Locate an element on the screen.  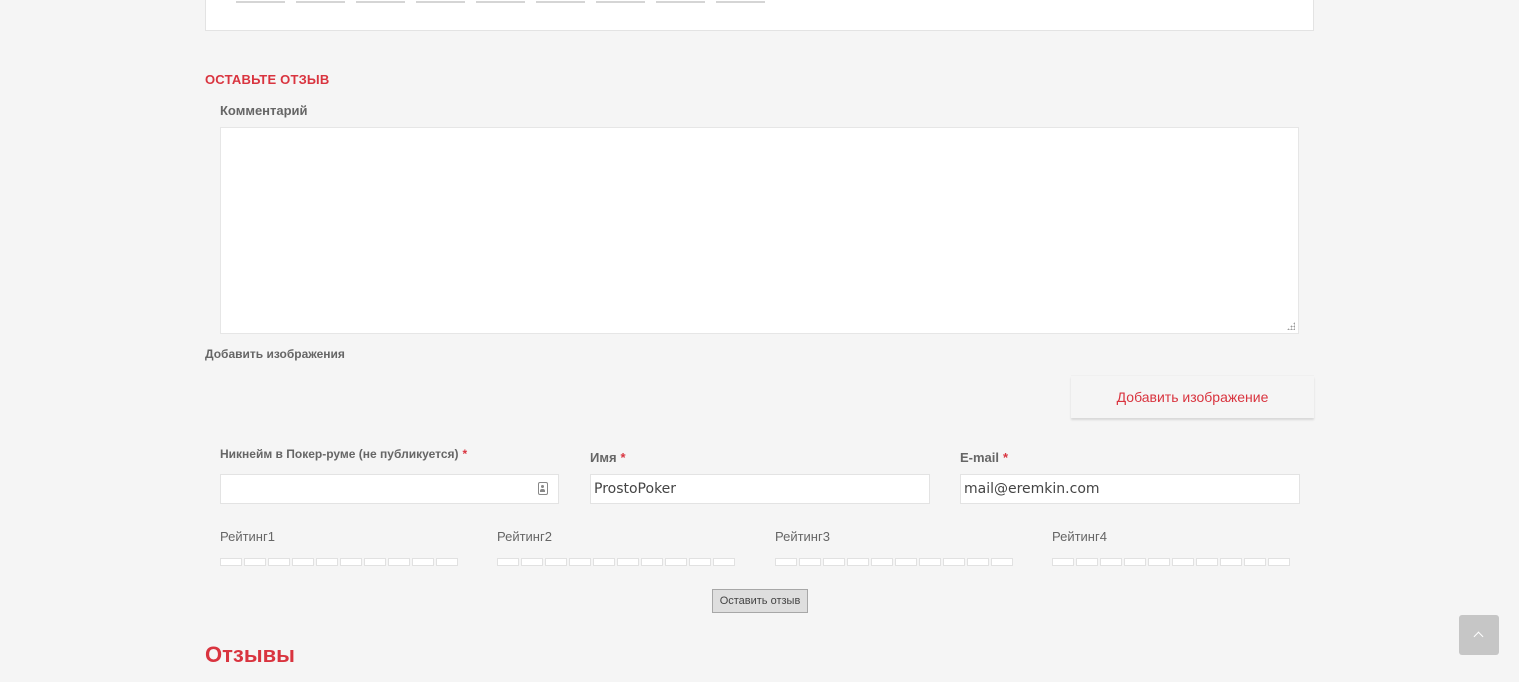
contact-card-icon is located at coordinates (543, 488).